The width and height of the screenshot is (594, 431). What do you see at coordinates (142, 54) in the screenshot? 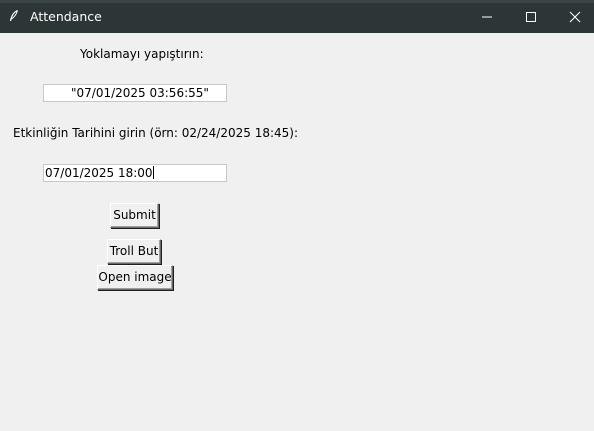
I see `paste-attendance-label: Yoklamayı yapıştırın:` at bounding box center [142, 54].